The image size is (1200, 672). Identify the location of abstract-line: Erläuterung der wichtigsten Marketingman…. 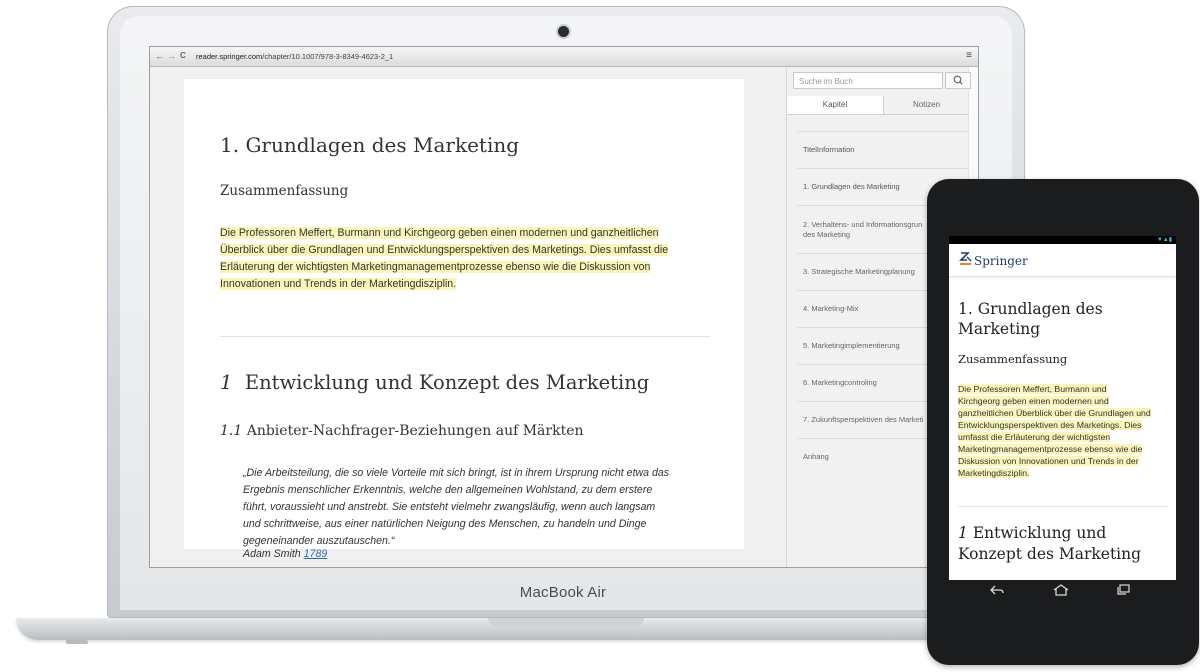
(435, 267).